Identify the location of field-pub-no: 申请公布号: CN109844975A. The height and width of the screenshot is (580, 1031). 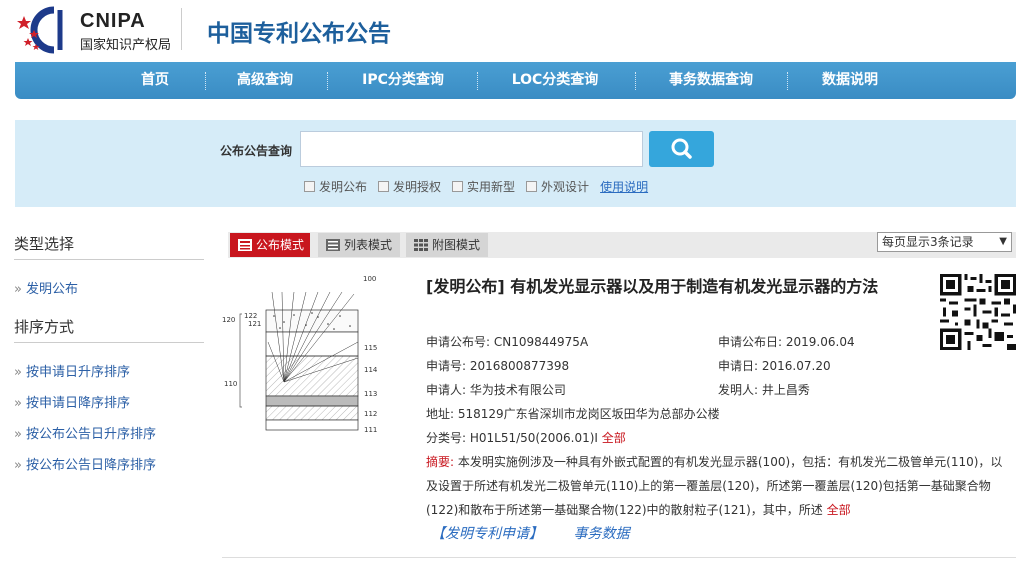
(507, 341).